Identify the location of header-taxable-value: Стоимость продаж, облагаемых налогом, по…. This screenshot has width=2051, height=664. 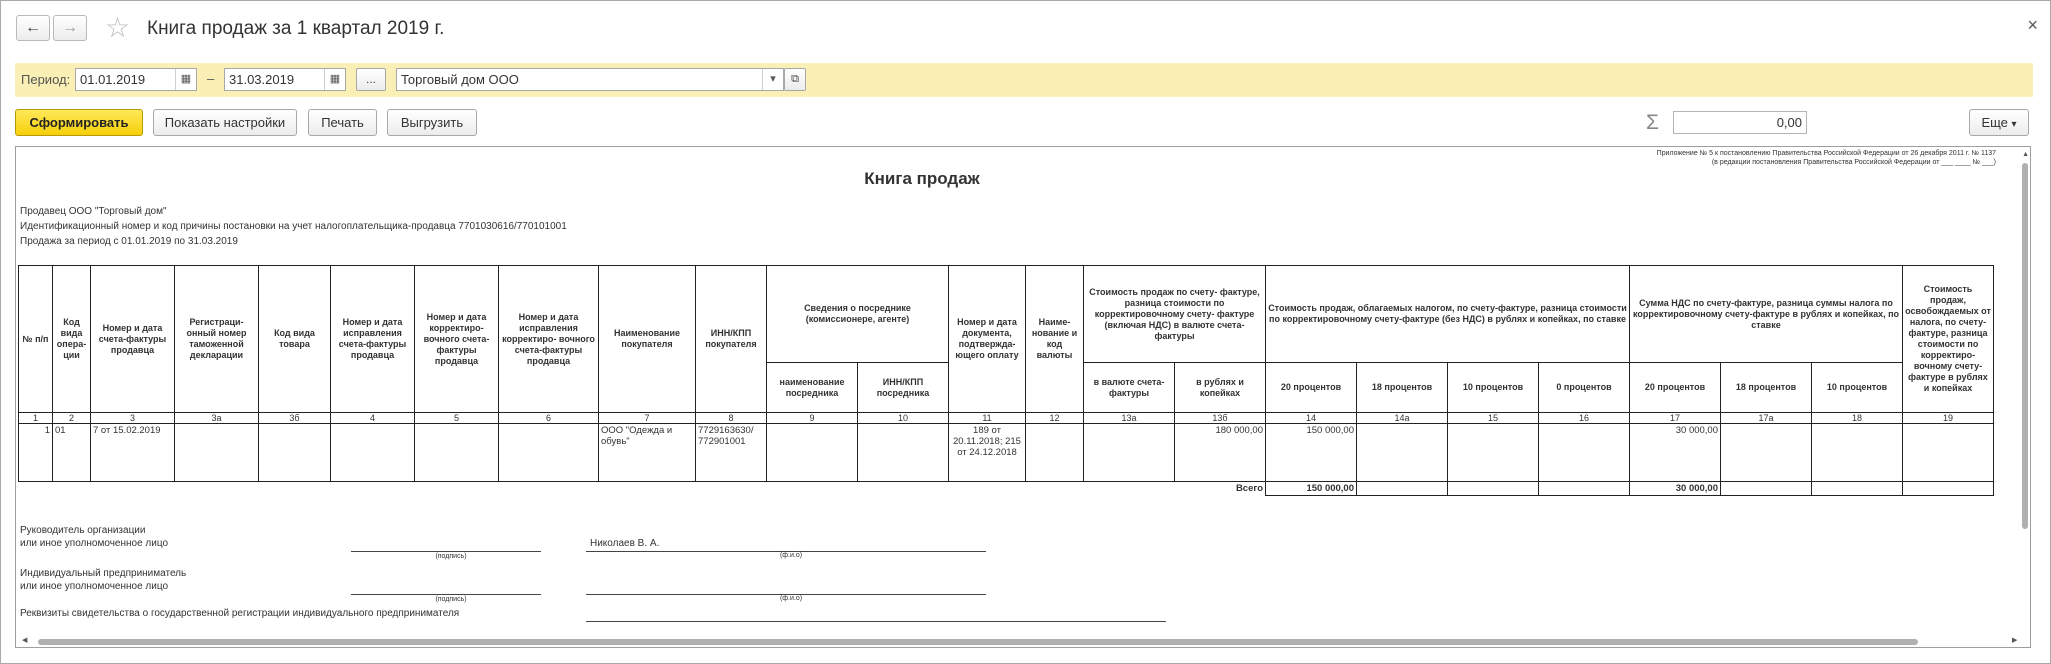
(1447, 314).